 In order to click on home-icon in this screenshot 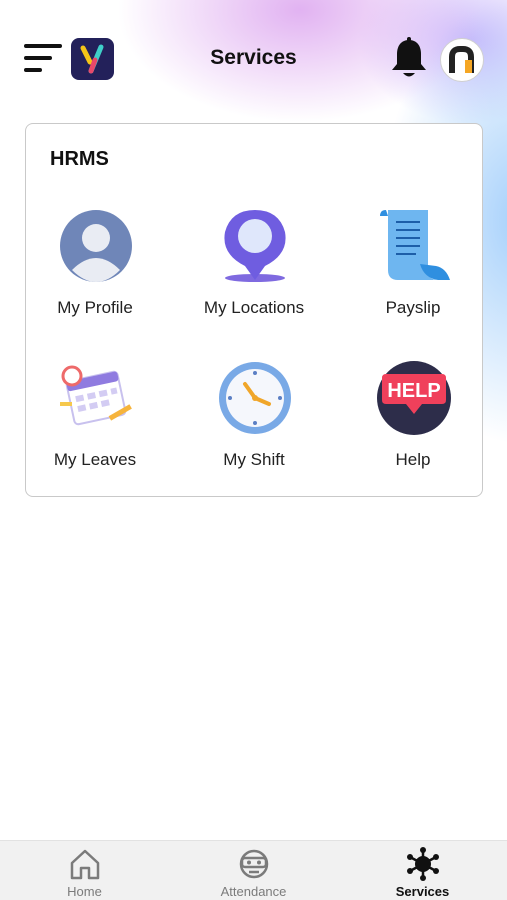, I will do `click(85, 864)`.